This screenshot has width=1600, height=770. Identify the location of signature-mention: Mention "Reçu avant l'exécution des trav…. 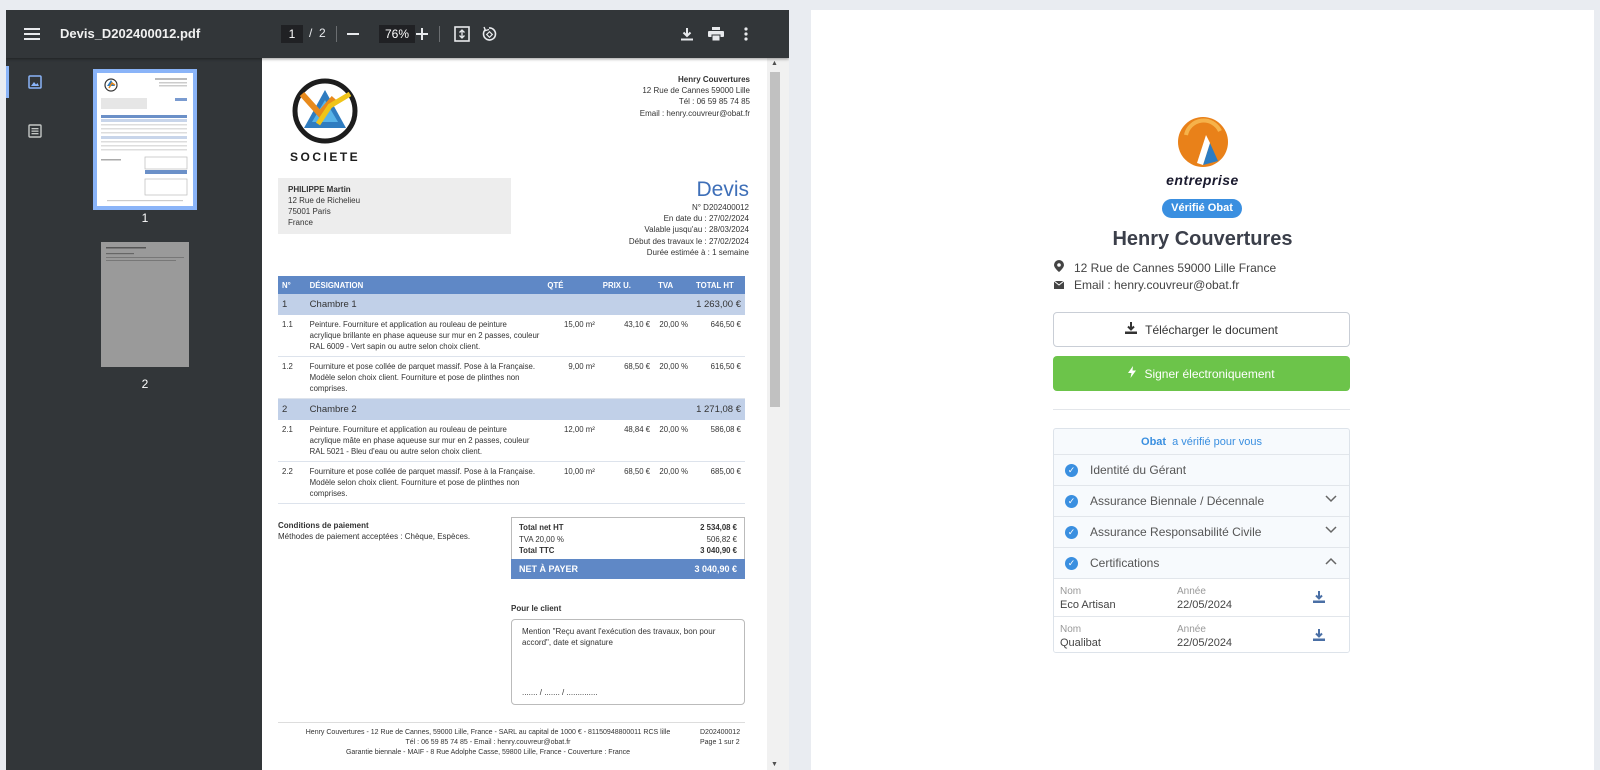
(619, 637).